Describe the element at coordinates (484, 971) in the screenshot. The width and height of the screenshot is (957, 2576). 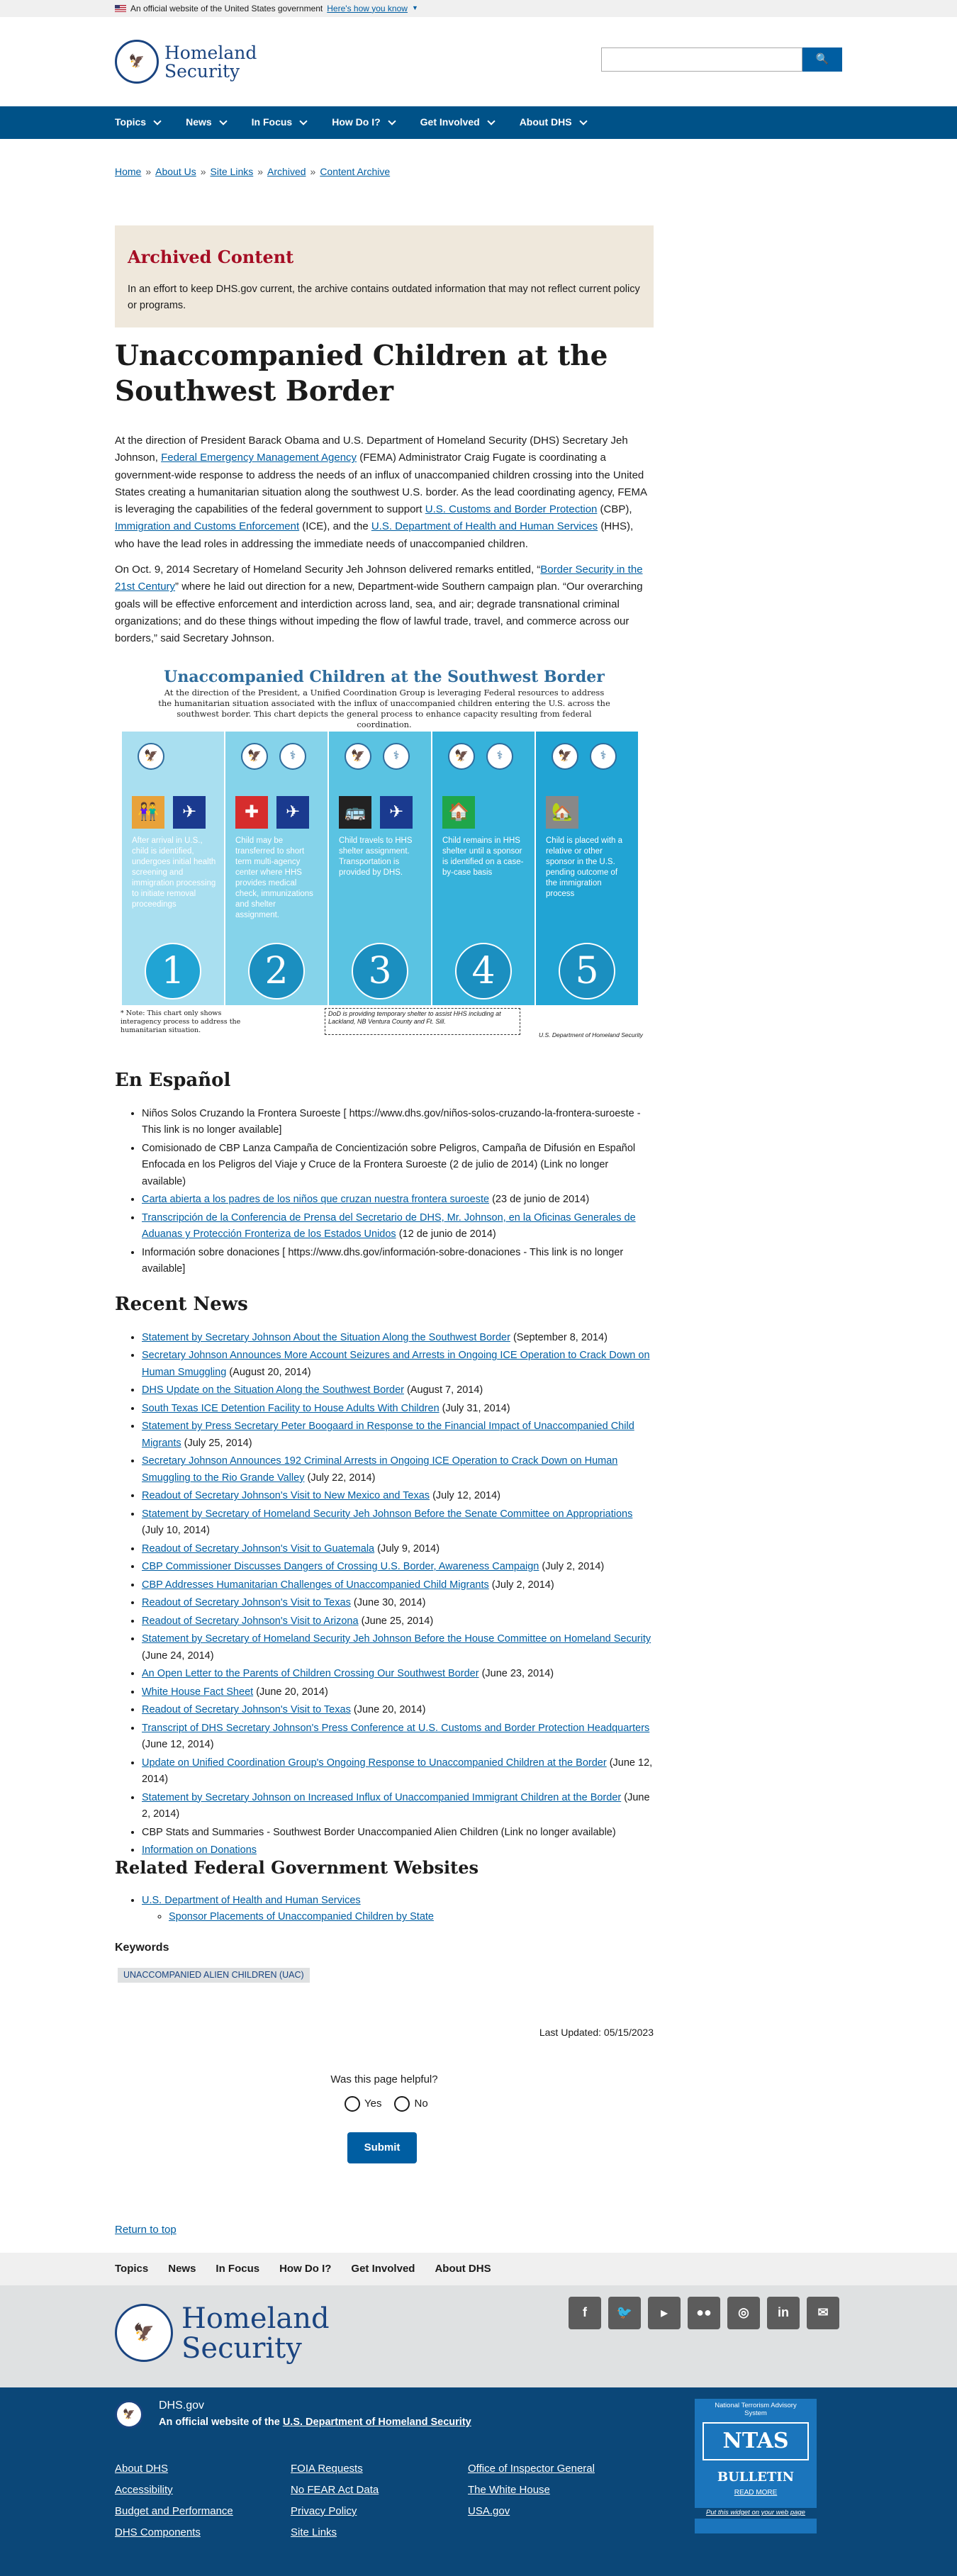
I see `step-number: 4` at that location.